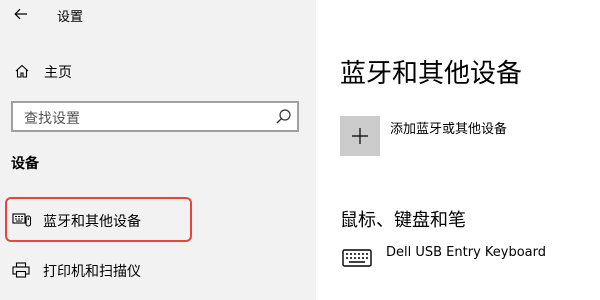  I want to click on sidebar-item-bluetooth: 蓝牙和其他设备, so click(158, 220).